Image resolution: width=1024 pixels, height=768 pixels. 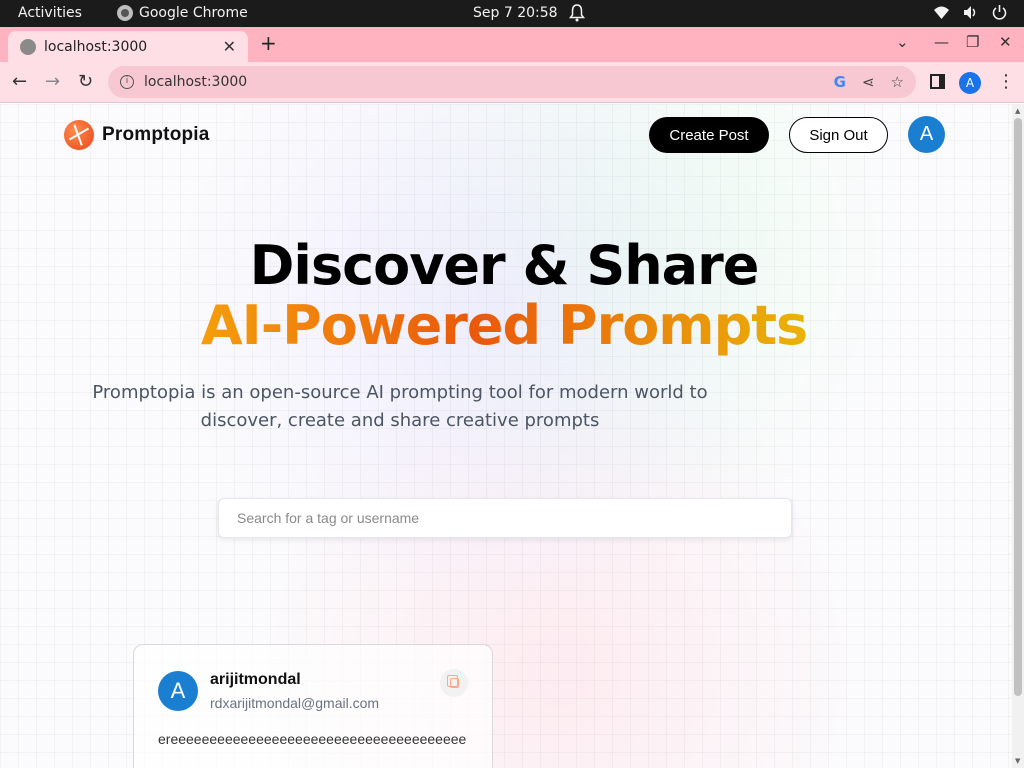 What do you see at coordinates (96, 46) in the screenshot?
I see `tab-title: localhost:3000` at bounding box center [96, 46].